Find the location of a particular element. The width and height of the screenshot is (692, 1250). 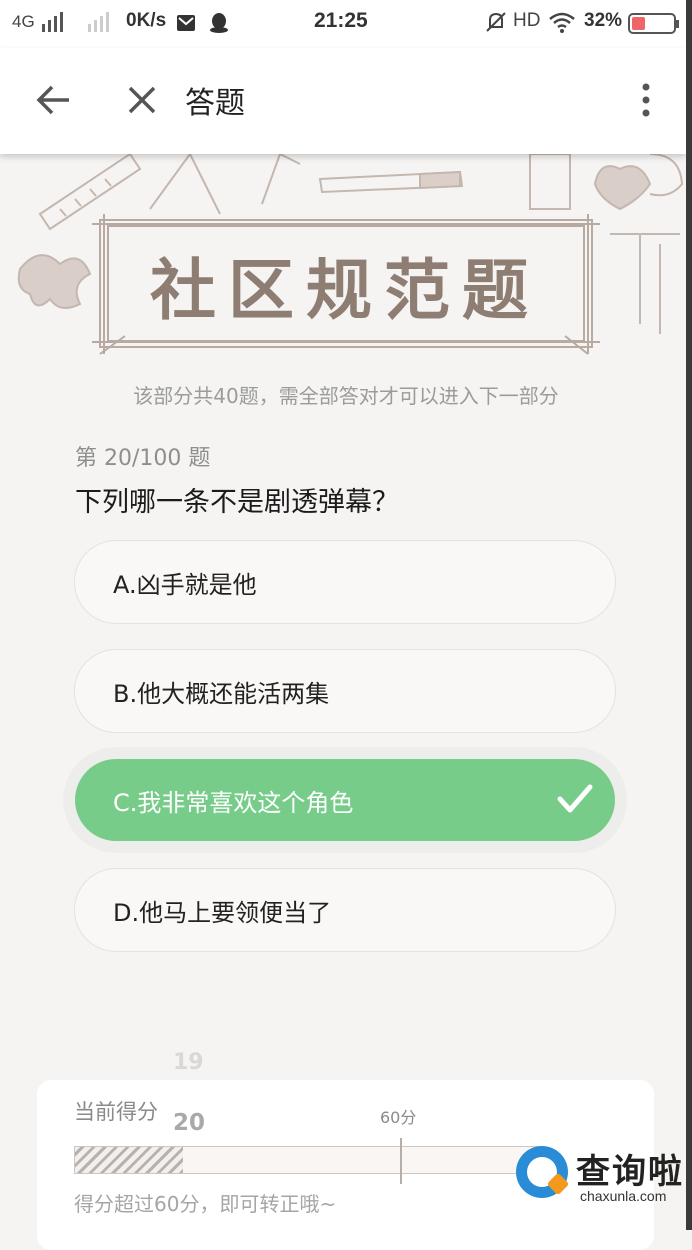

signal-icon is located at coordinates (52, 22).